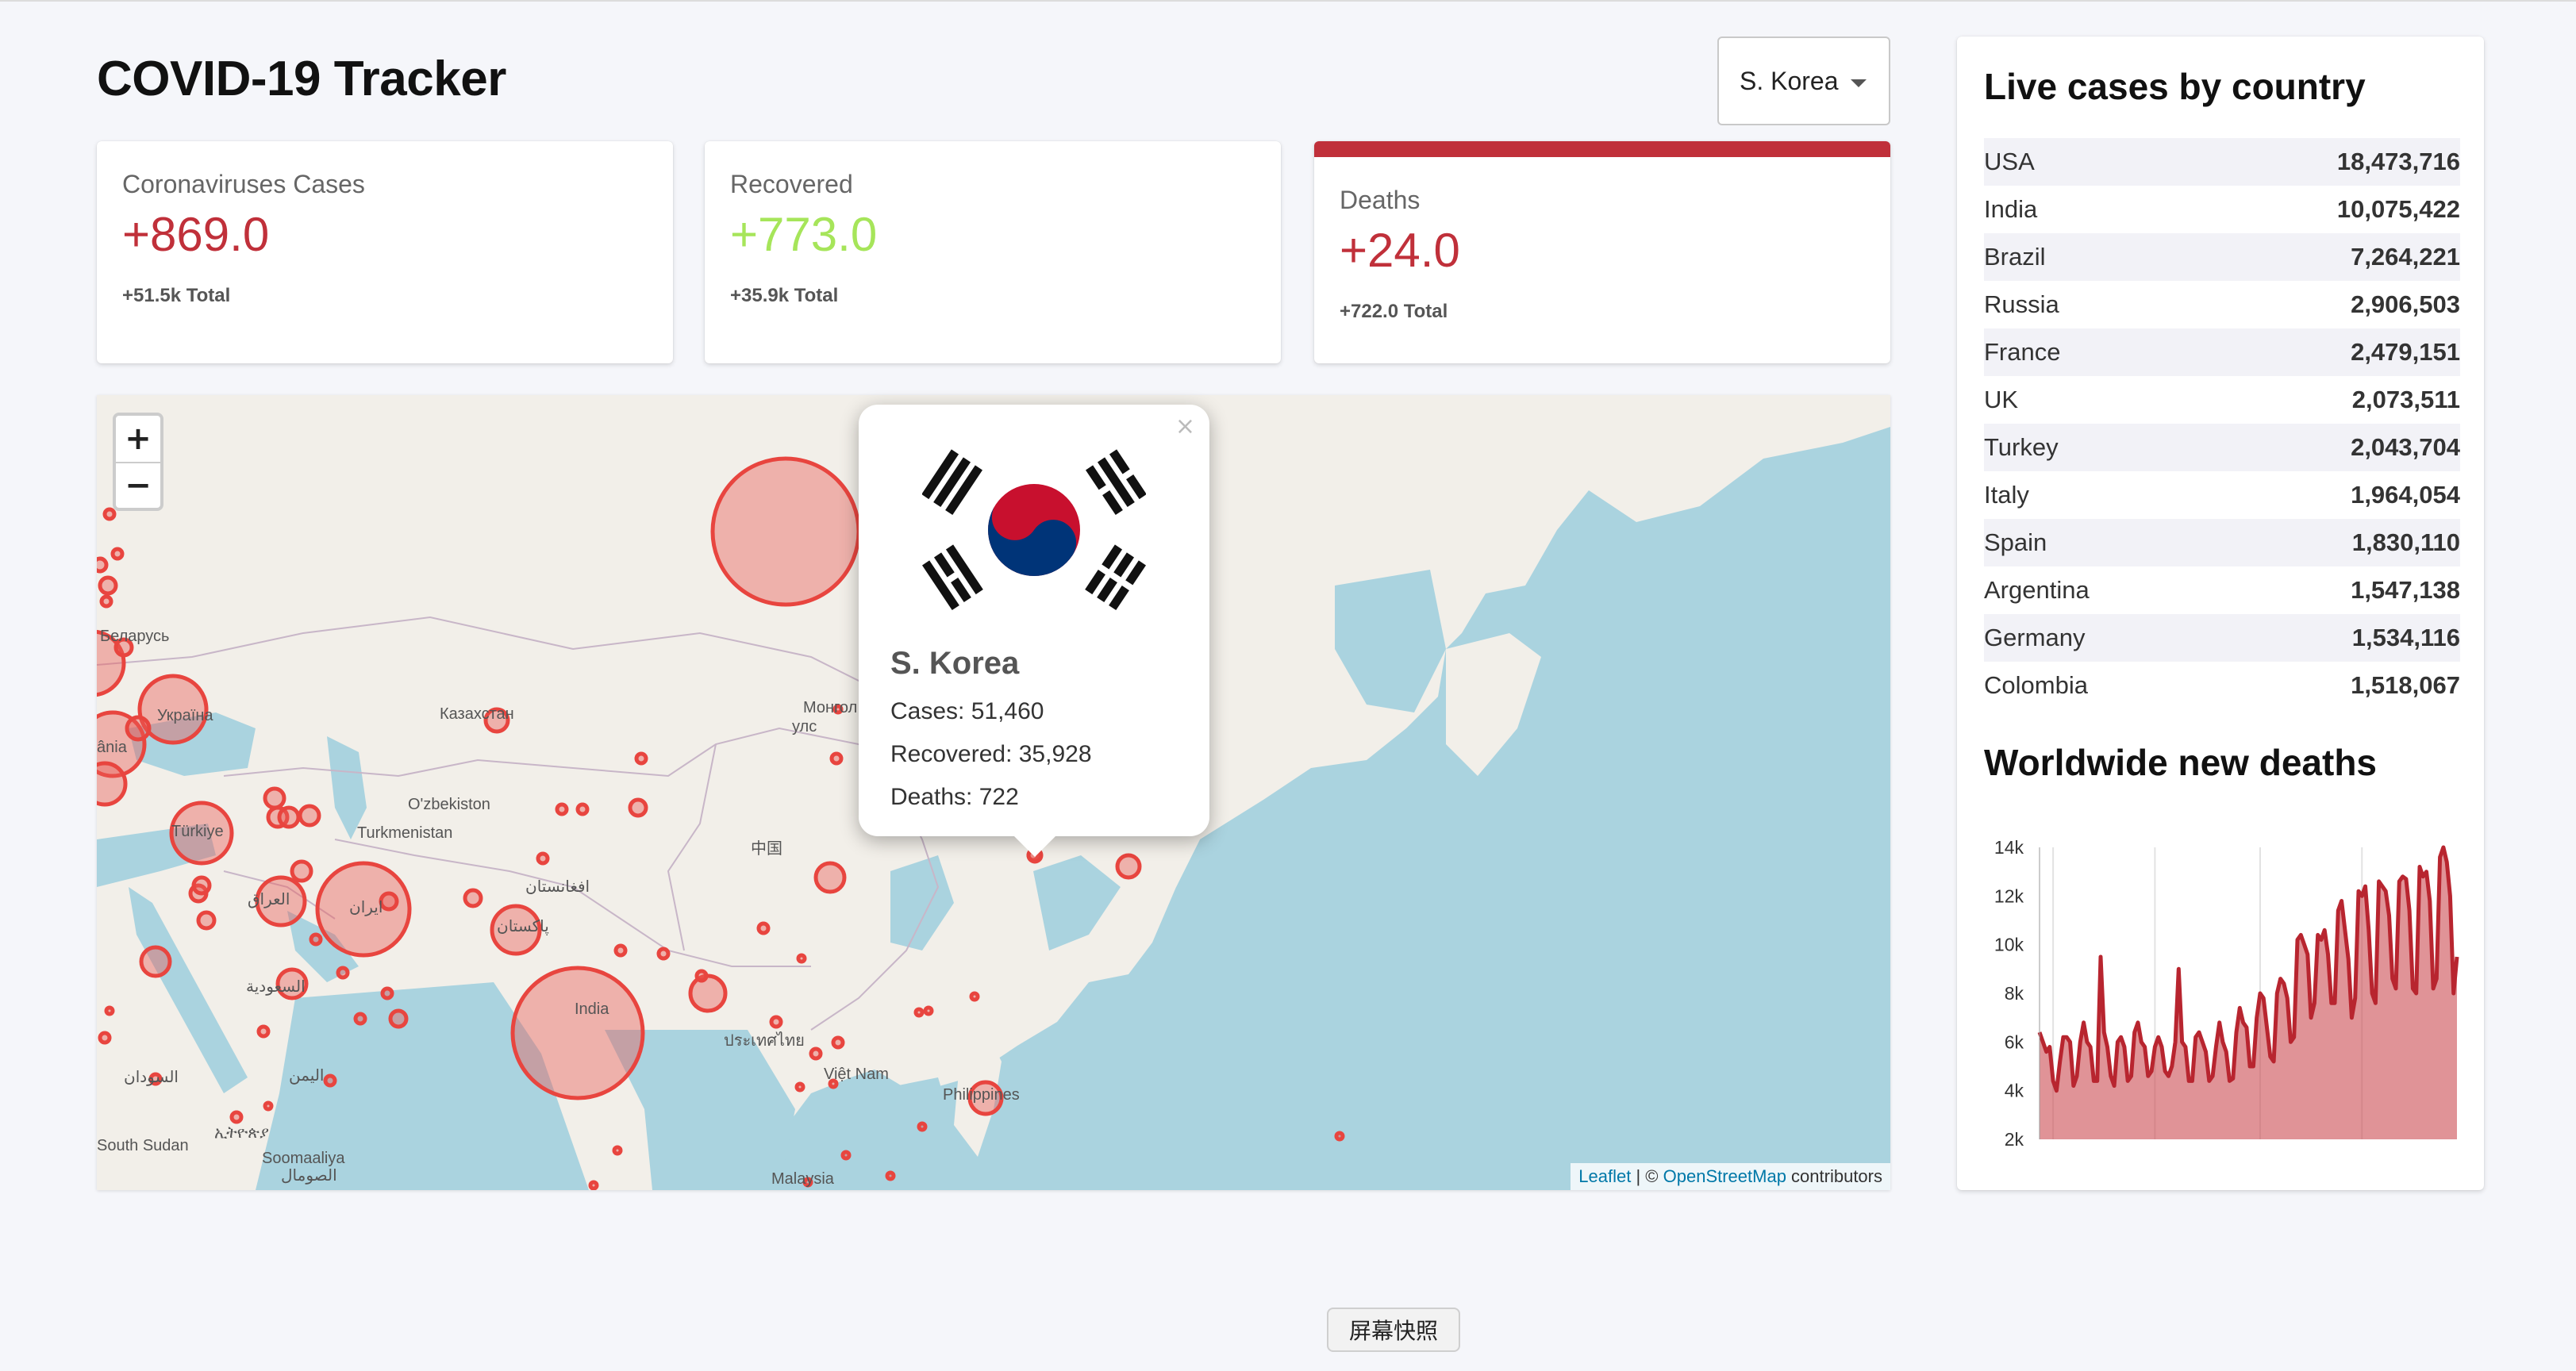  Describe the element at coordinates (2405, 495) in the screenshot. I see `country-cases: 1,964,054` at that location.